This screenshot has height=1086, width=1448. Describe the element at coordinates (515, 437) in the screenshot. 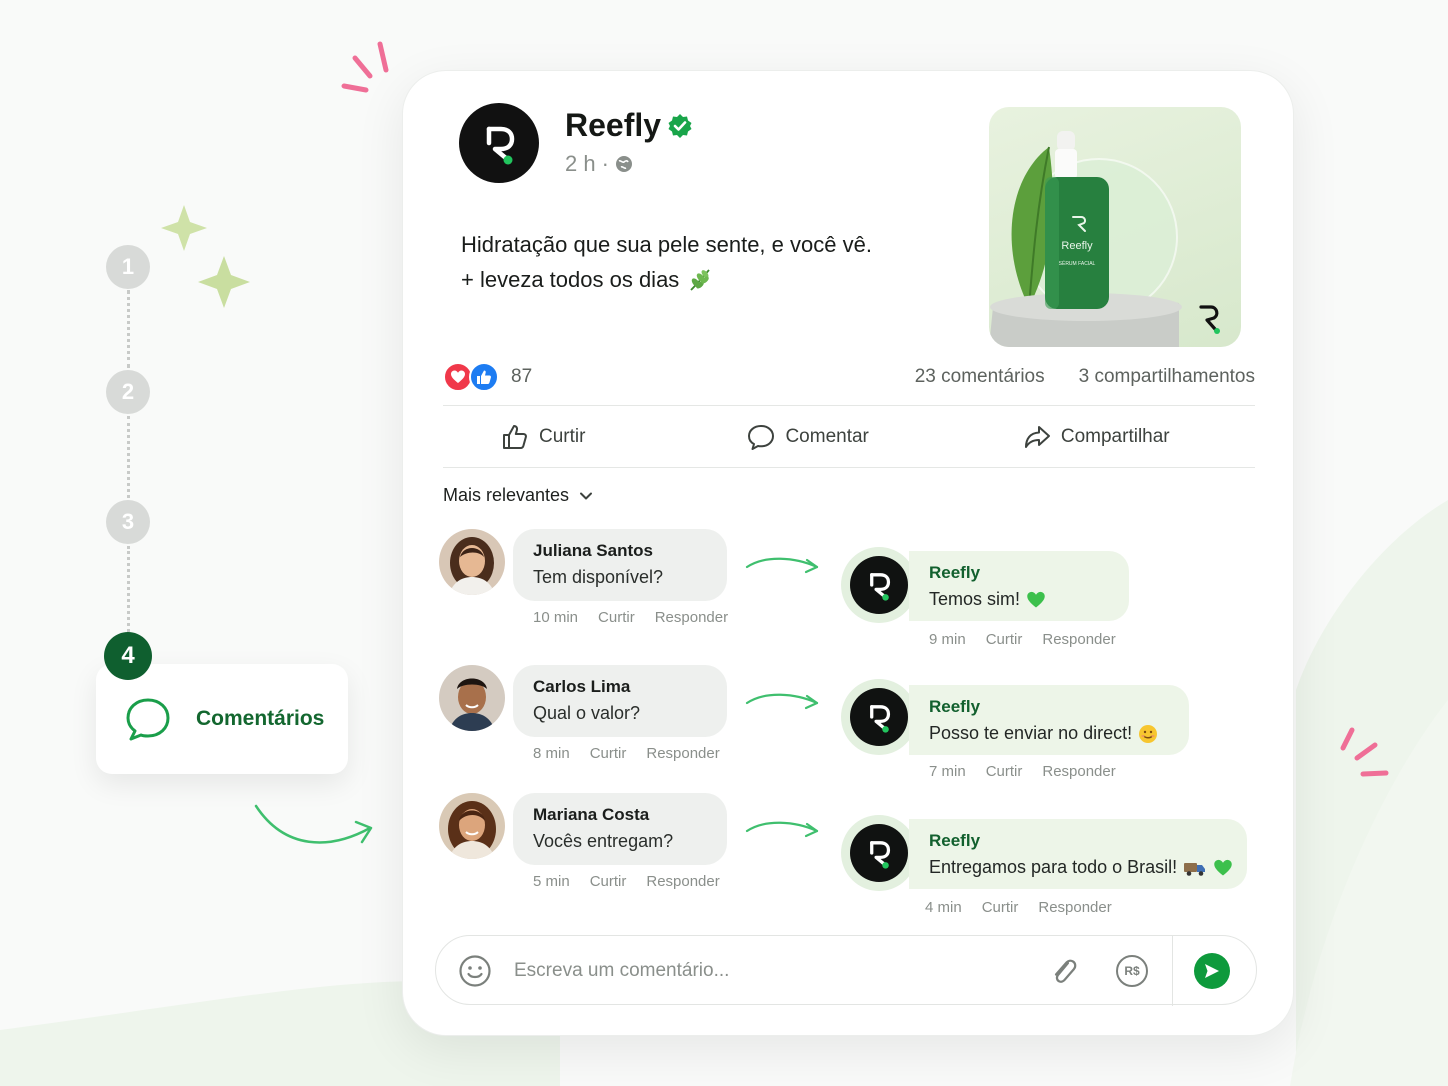

I see `thumbs-up-icon` at that location.